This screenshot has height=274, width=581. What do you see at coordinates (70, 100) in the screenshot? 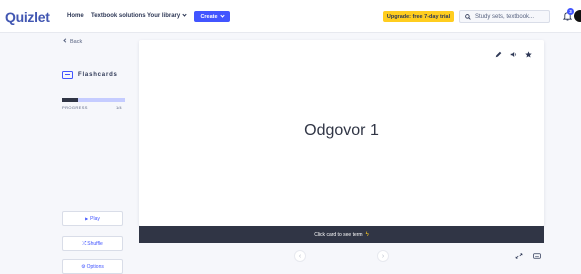
I see `progress-fill` at bounding box center [70, 100].